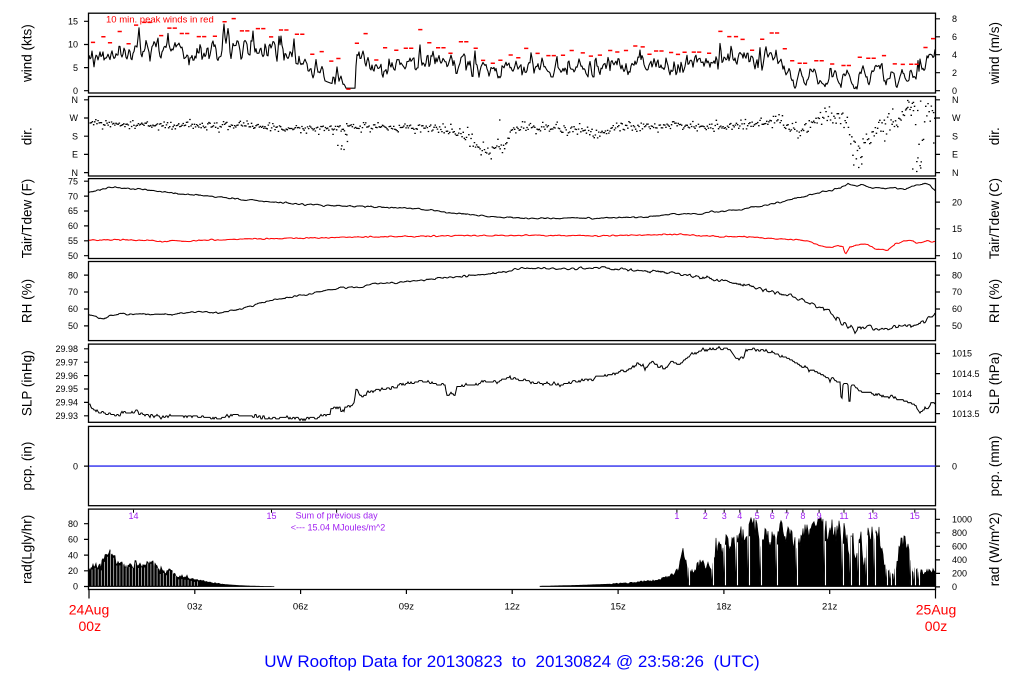 This screenshot has width=1024, height=700. I want to click on svg-text: wind (kts), so click(27, 53).